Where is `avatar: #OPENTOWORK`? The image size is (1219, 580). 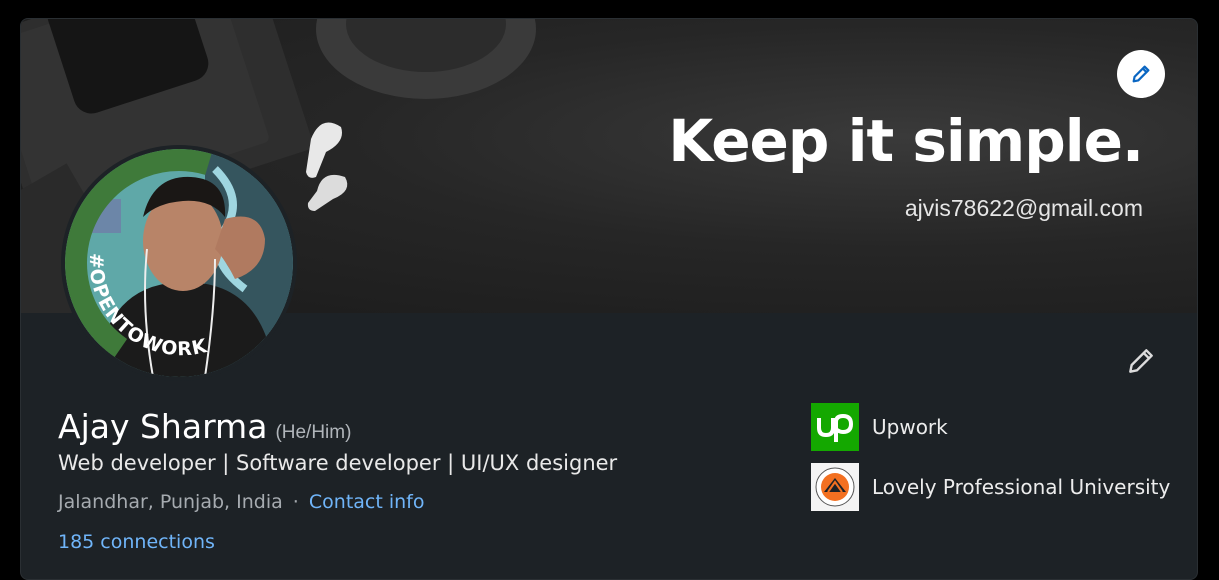 avatar: #OPENTOWORK is located at coordinates (179, 263).